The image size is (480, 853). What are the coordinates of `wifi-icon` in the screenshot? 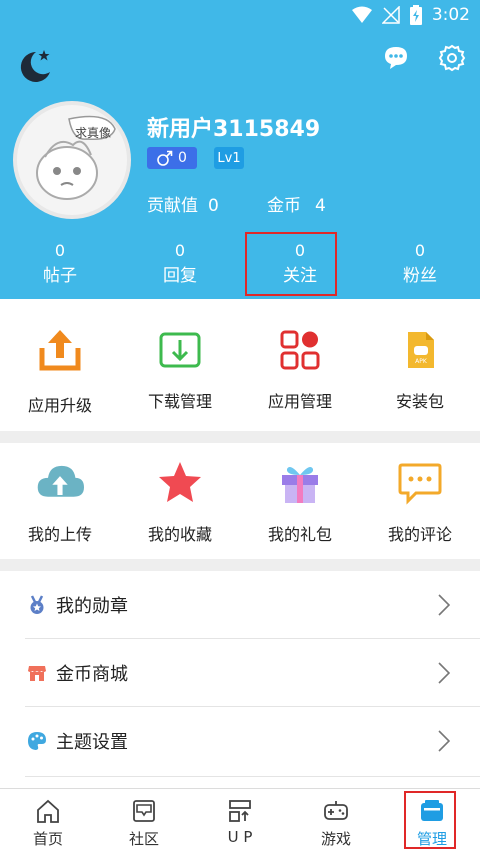 It's located at (361, 14).